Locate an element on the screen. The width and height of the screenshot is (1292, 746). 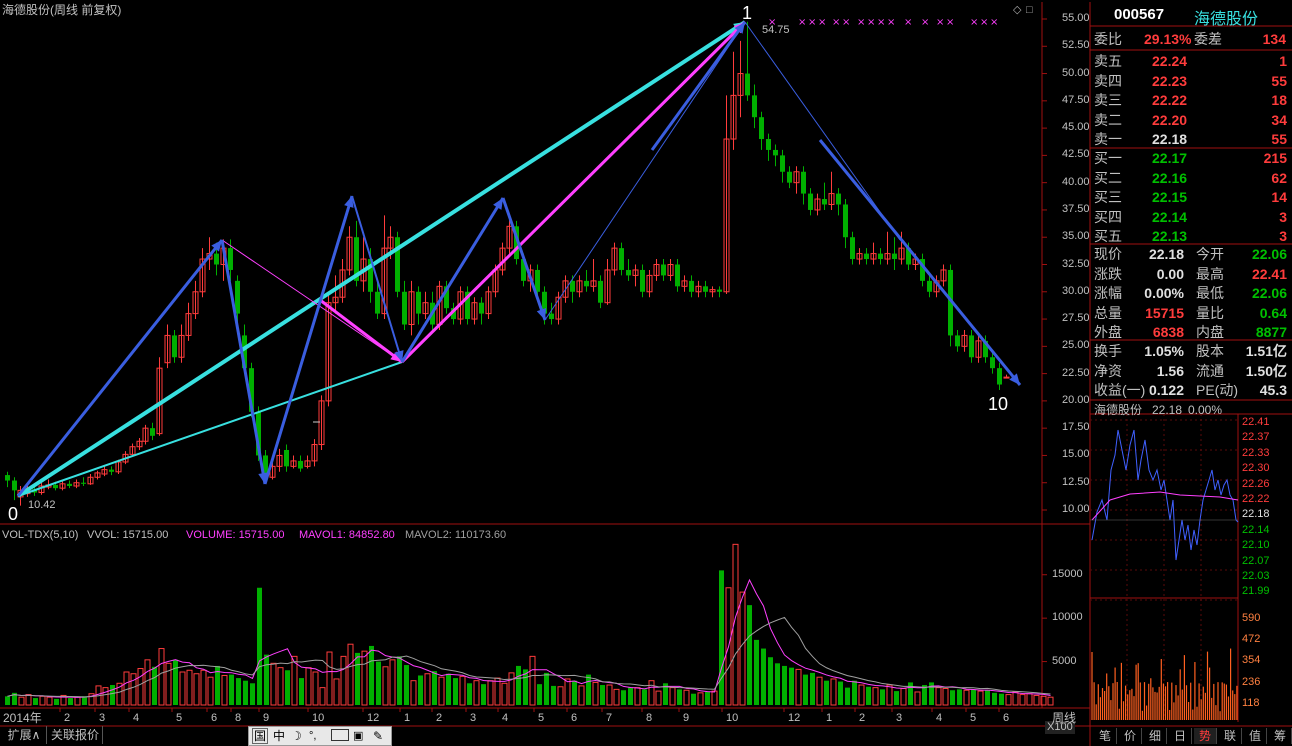
month-label: 1 is located at coordinates (407, 718).